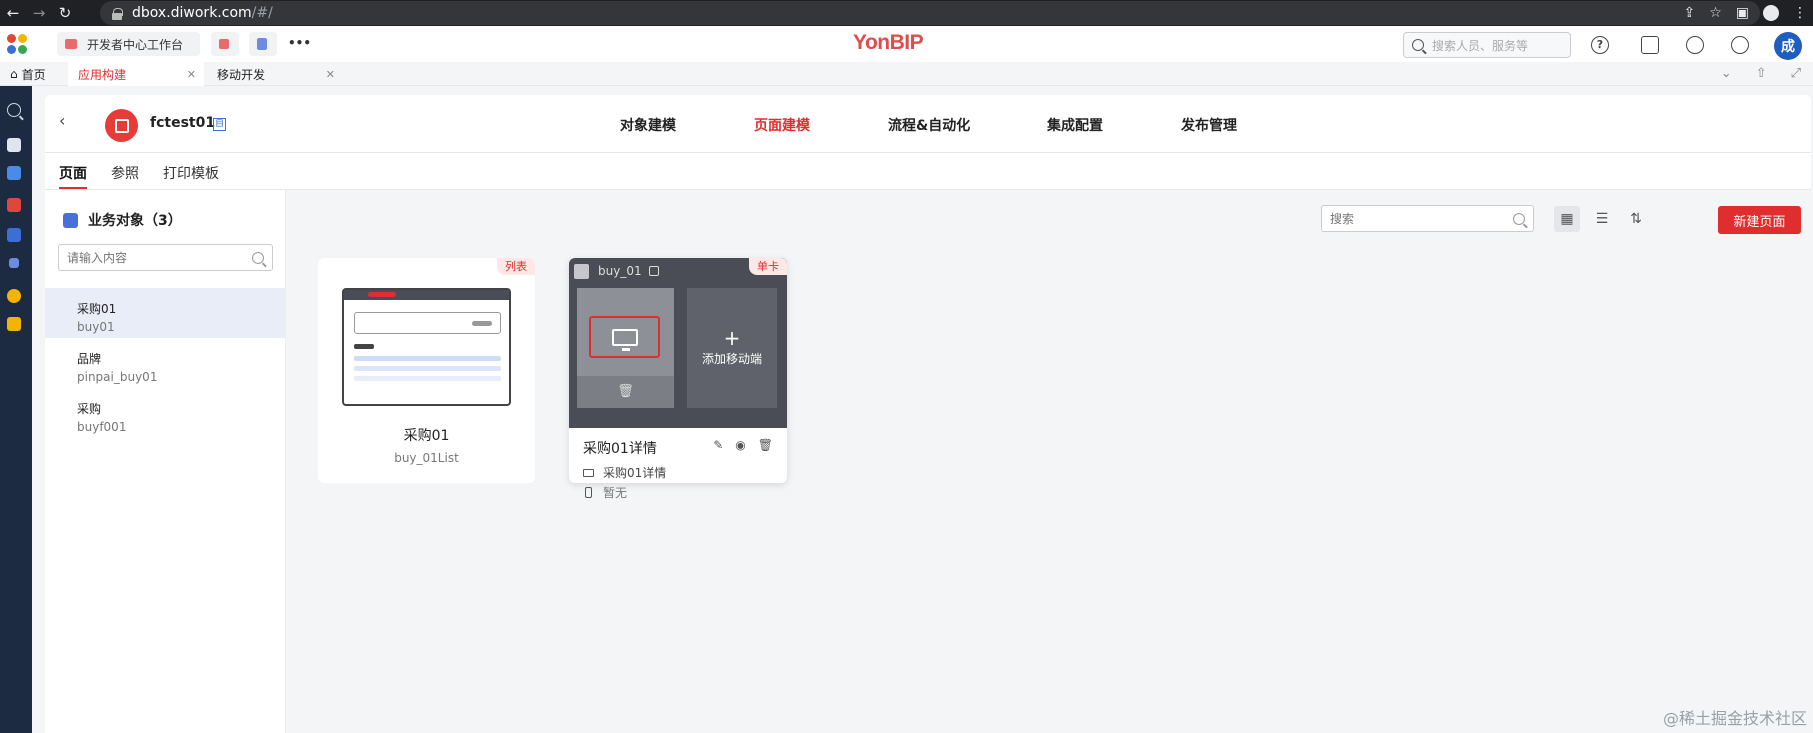 This screenshot has height=733, width=1813. Describe the element at coordinates (14, 263) in the screenshot. I see `rail-people-icon` at that location.